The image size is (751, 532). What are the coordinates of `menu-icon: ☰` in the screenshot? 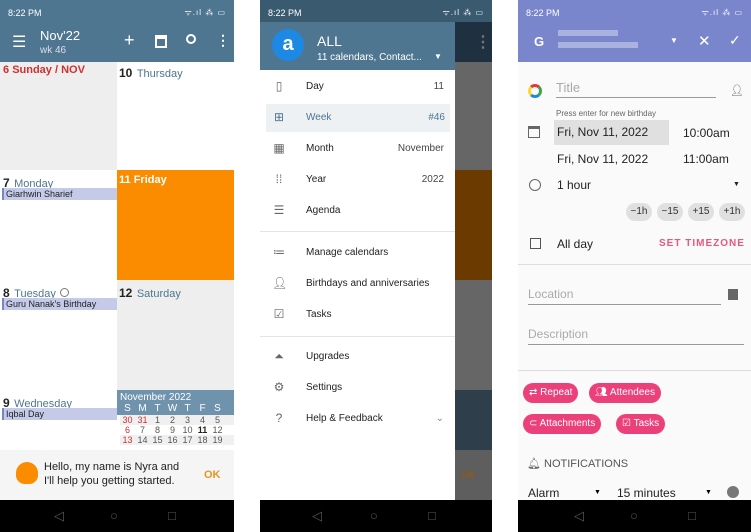 It's located at (19, 42).